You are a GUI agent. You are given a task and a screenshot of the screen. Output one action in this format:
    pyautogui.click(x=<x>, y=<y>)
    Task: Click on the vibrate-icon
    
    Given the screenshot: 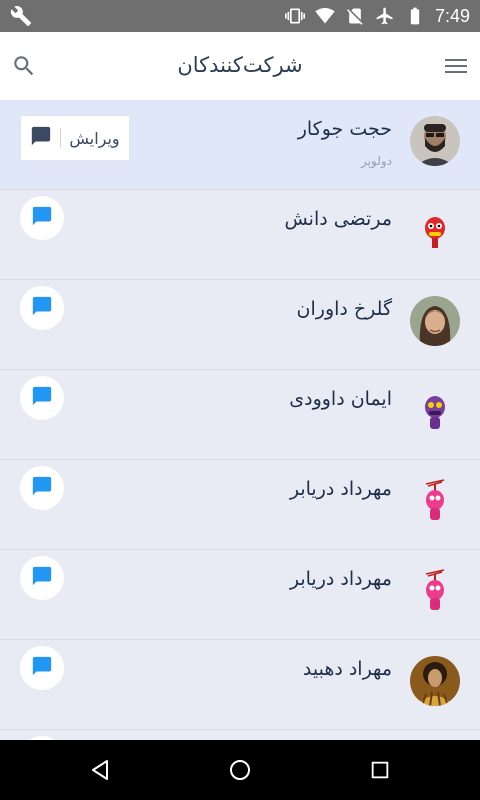 What is the action you would take?
    pyautogui.click(x=294, y=16)
    